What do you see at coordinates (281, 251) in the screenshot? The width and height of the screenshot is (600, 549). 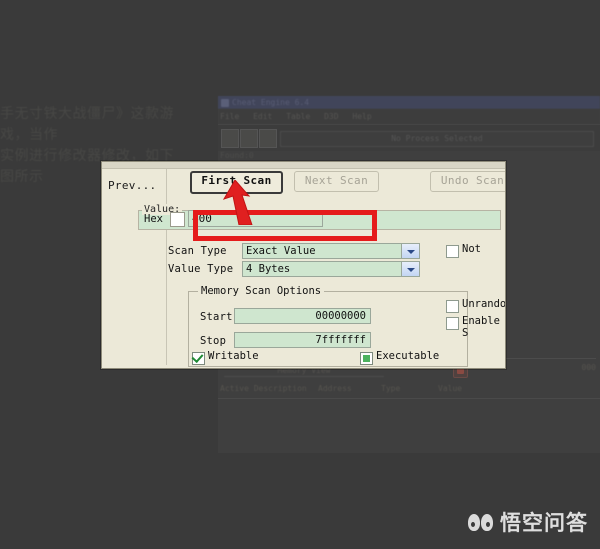 I see `scan-type-value: Exact Value` at bounding box center [281, 251].